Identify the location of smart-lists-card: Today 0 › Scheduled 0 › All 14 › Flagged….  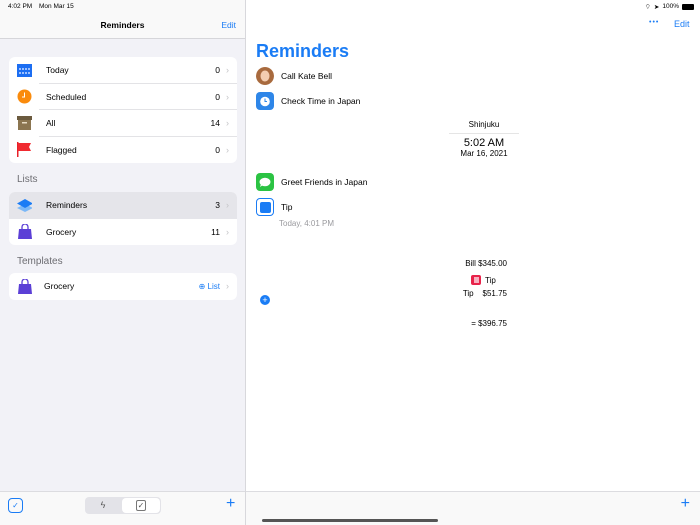
(123, 110).